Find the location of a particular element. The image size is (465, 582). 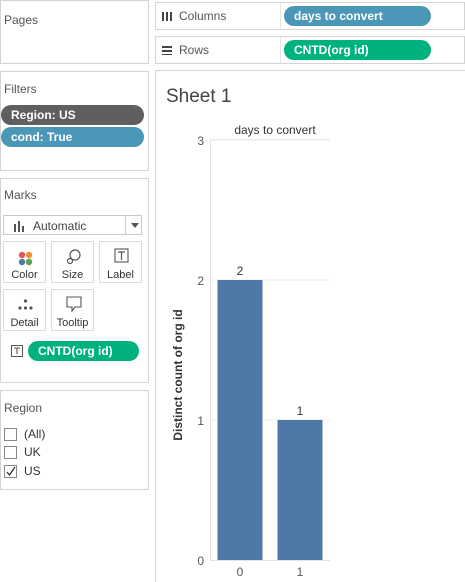

filter-pill-cond: cond: True is located at coordinates (72, 137).